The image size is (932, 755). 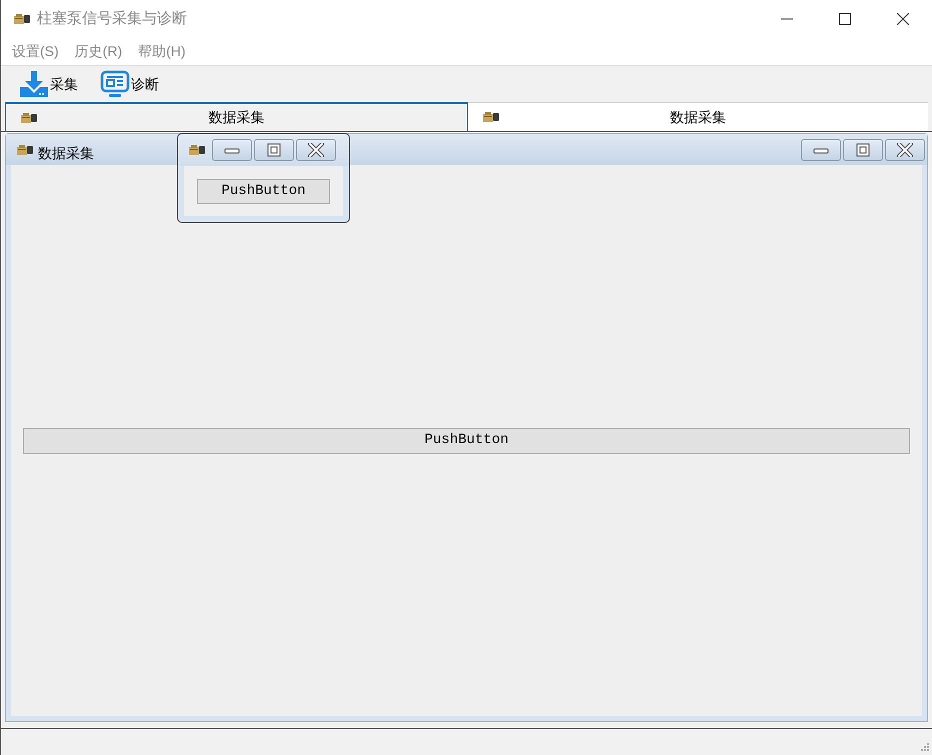 I want to click on resize-grip-icon, so click(x=925, y=748).